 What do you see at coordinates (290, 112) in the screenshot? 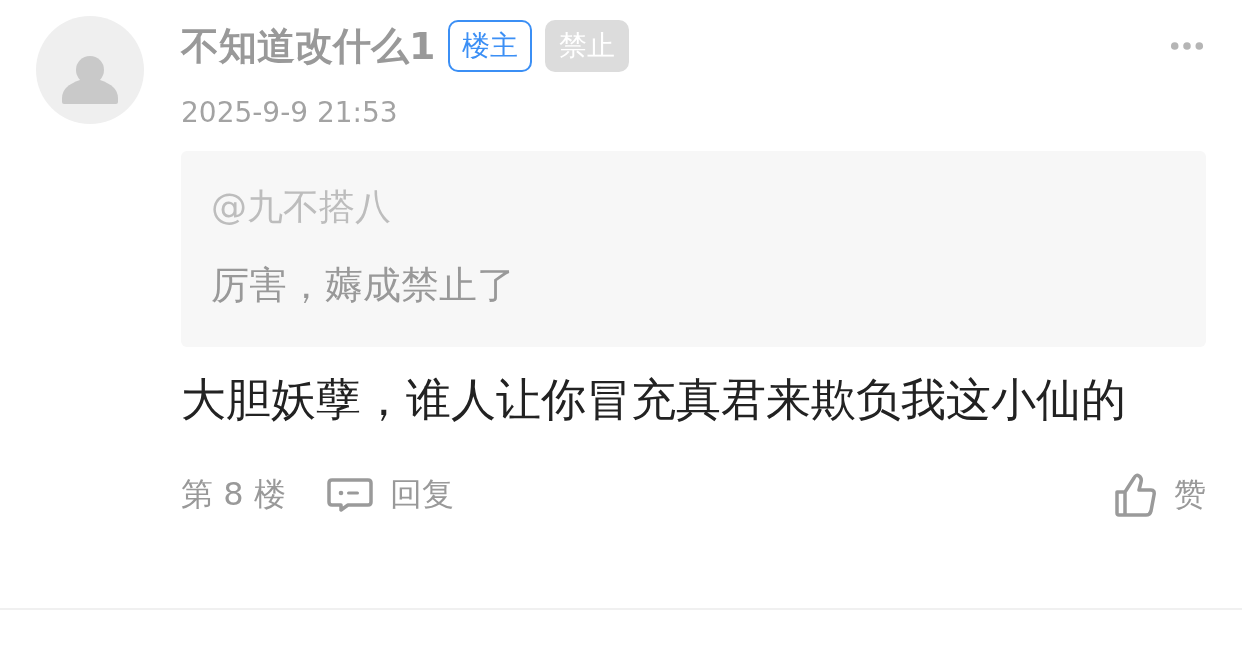
I see `post-date: 2025-9-9 21:53` at bounding box center [290, 112].